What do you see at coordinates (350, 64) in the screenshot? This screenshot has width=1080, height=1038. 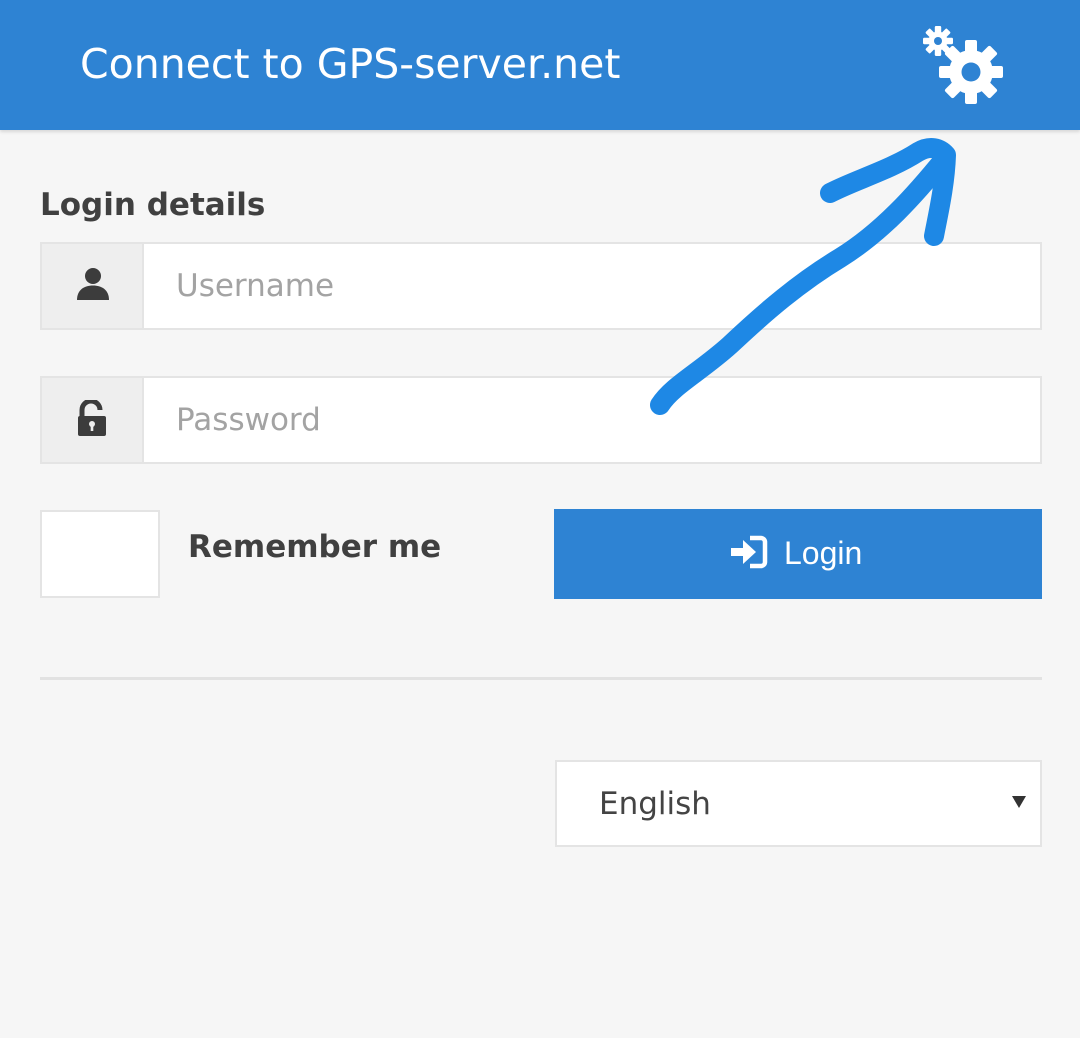 I see `page-title: Connect to GPS-server.net` at bounding box center [350, 64].